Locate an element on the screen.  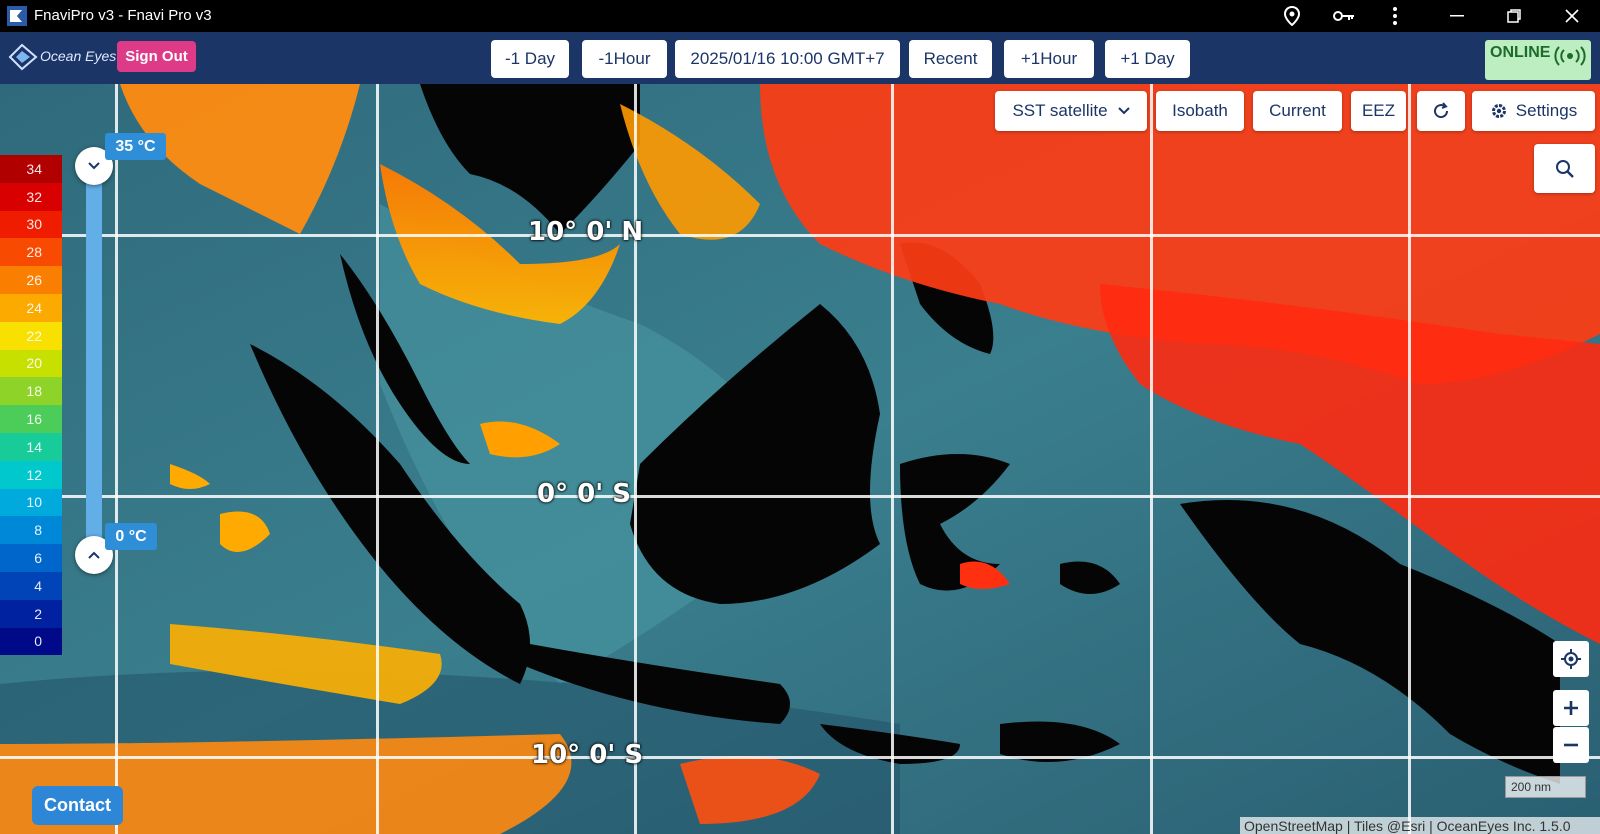
contact-button: Contact is located at coordinates (77, 805).